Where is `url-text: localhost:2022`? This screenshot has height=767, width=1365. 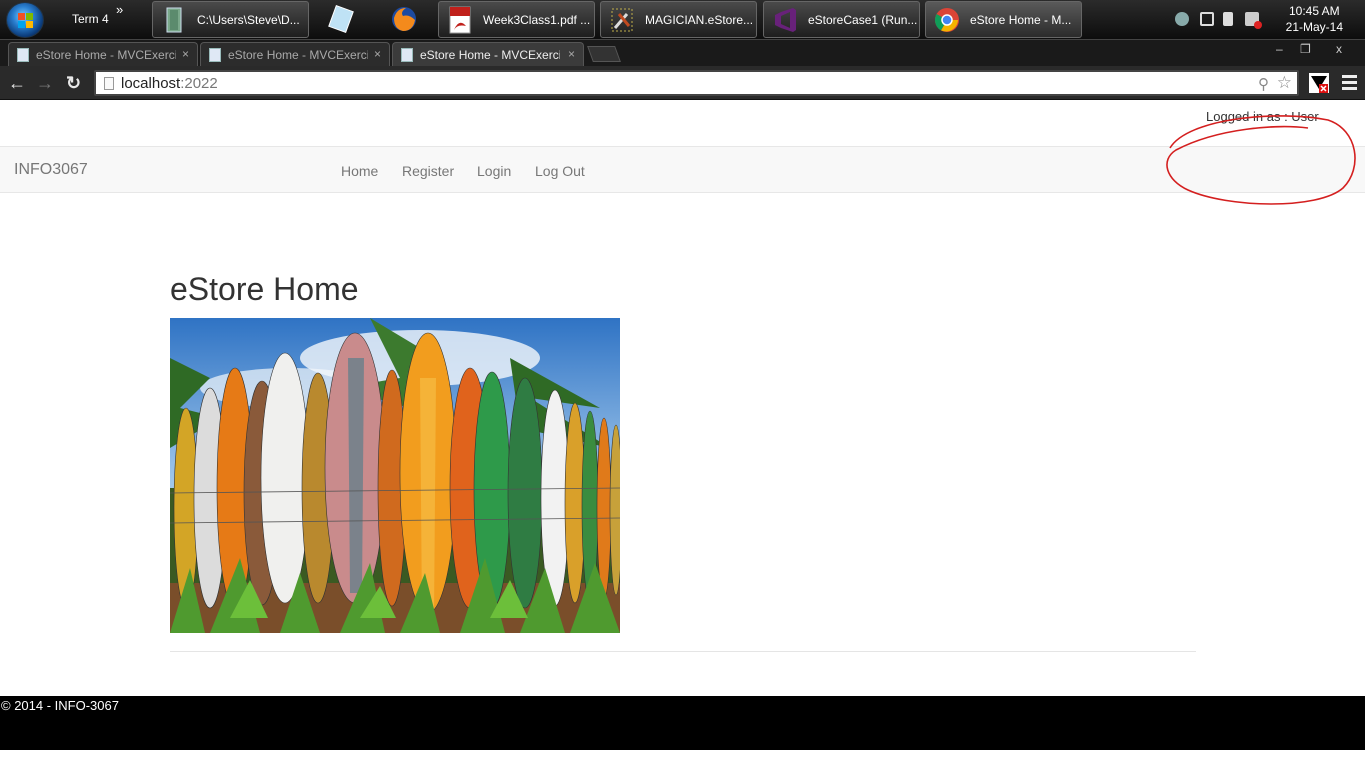
url-text: localhost:2022 is located at coordinates (169, 83).